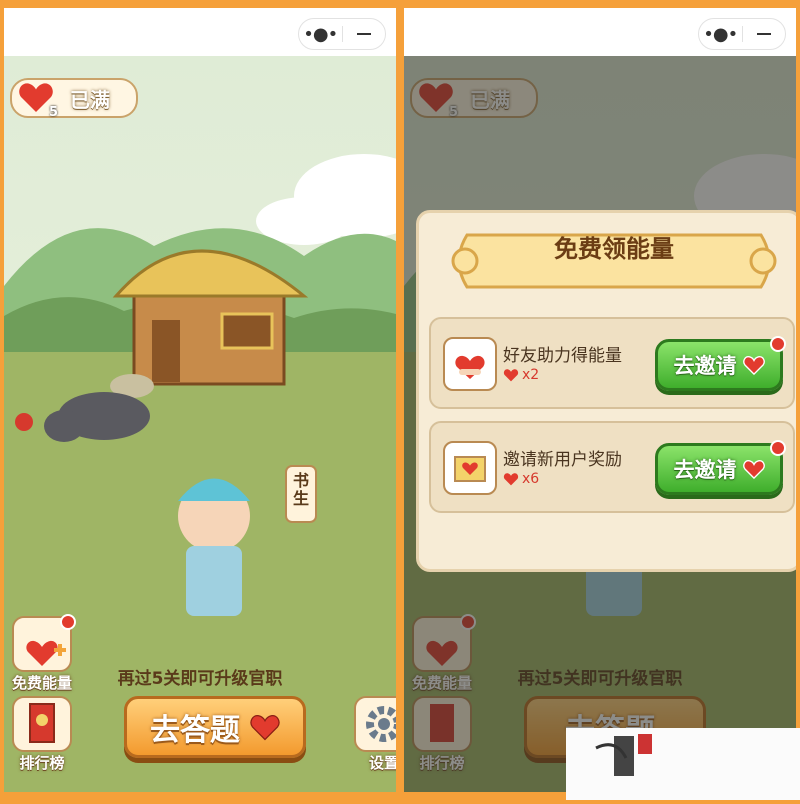 The width and height of the screenshot is (800, 804). Describe the element at coordinates (562, 356) in the screenshot. I see `invite-friend-title: 好友助力得能量` at that location.